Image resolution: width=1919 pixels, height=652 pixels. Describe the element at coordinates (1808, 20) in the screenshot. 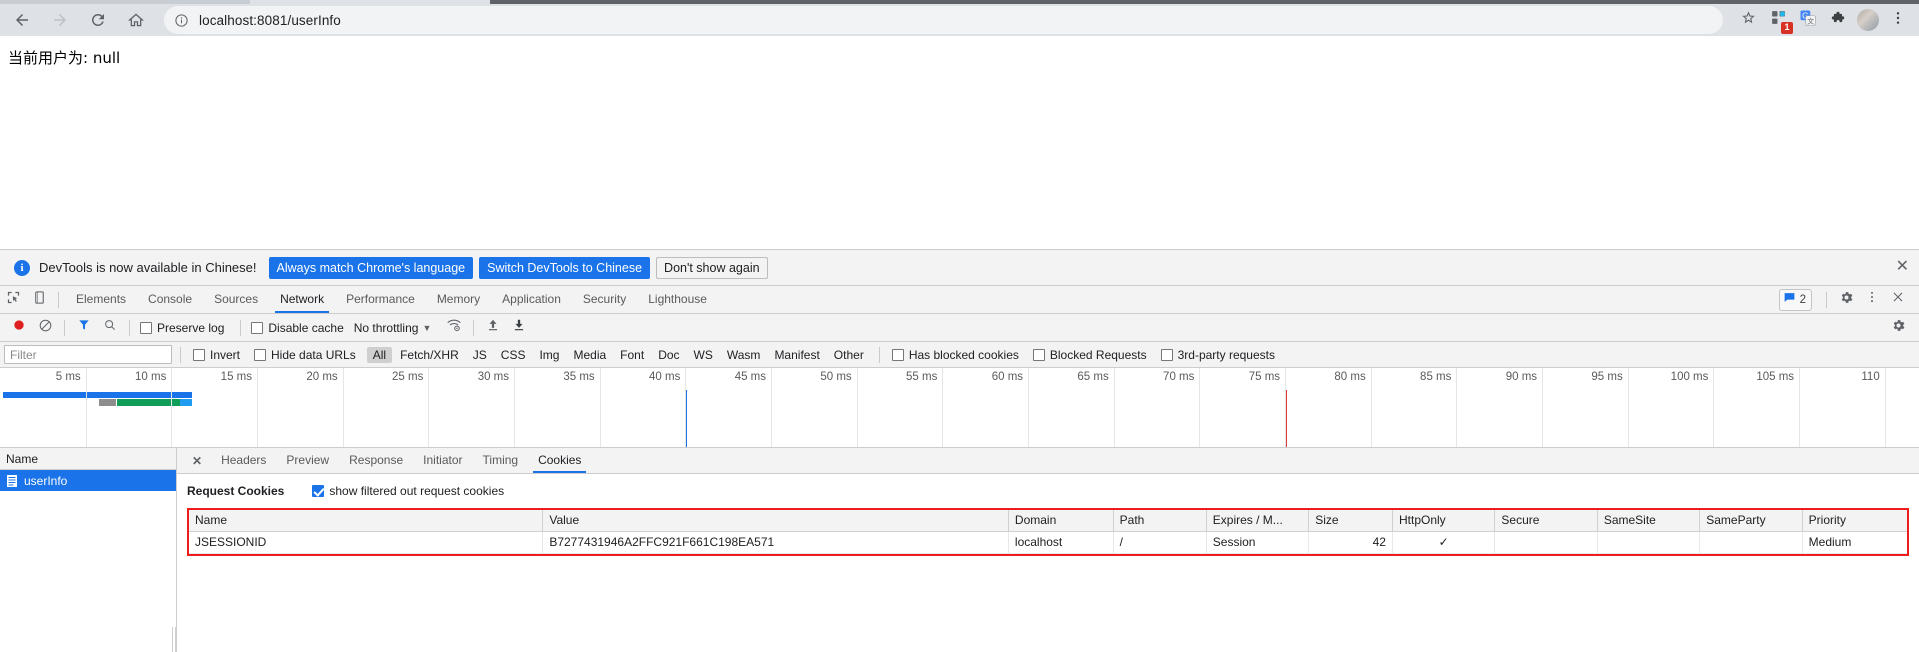

I see `translate-button: G 文` at that location.